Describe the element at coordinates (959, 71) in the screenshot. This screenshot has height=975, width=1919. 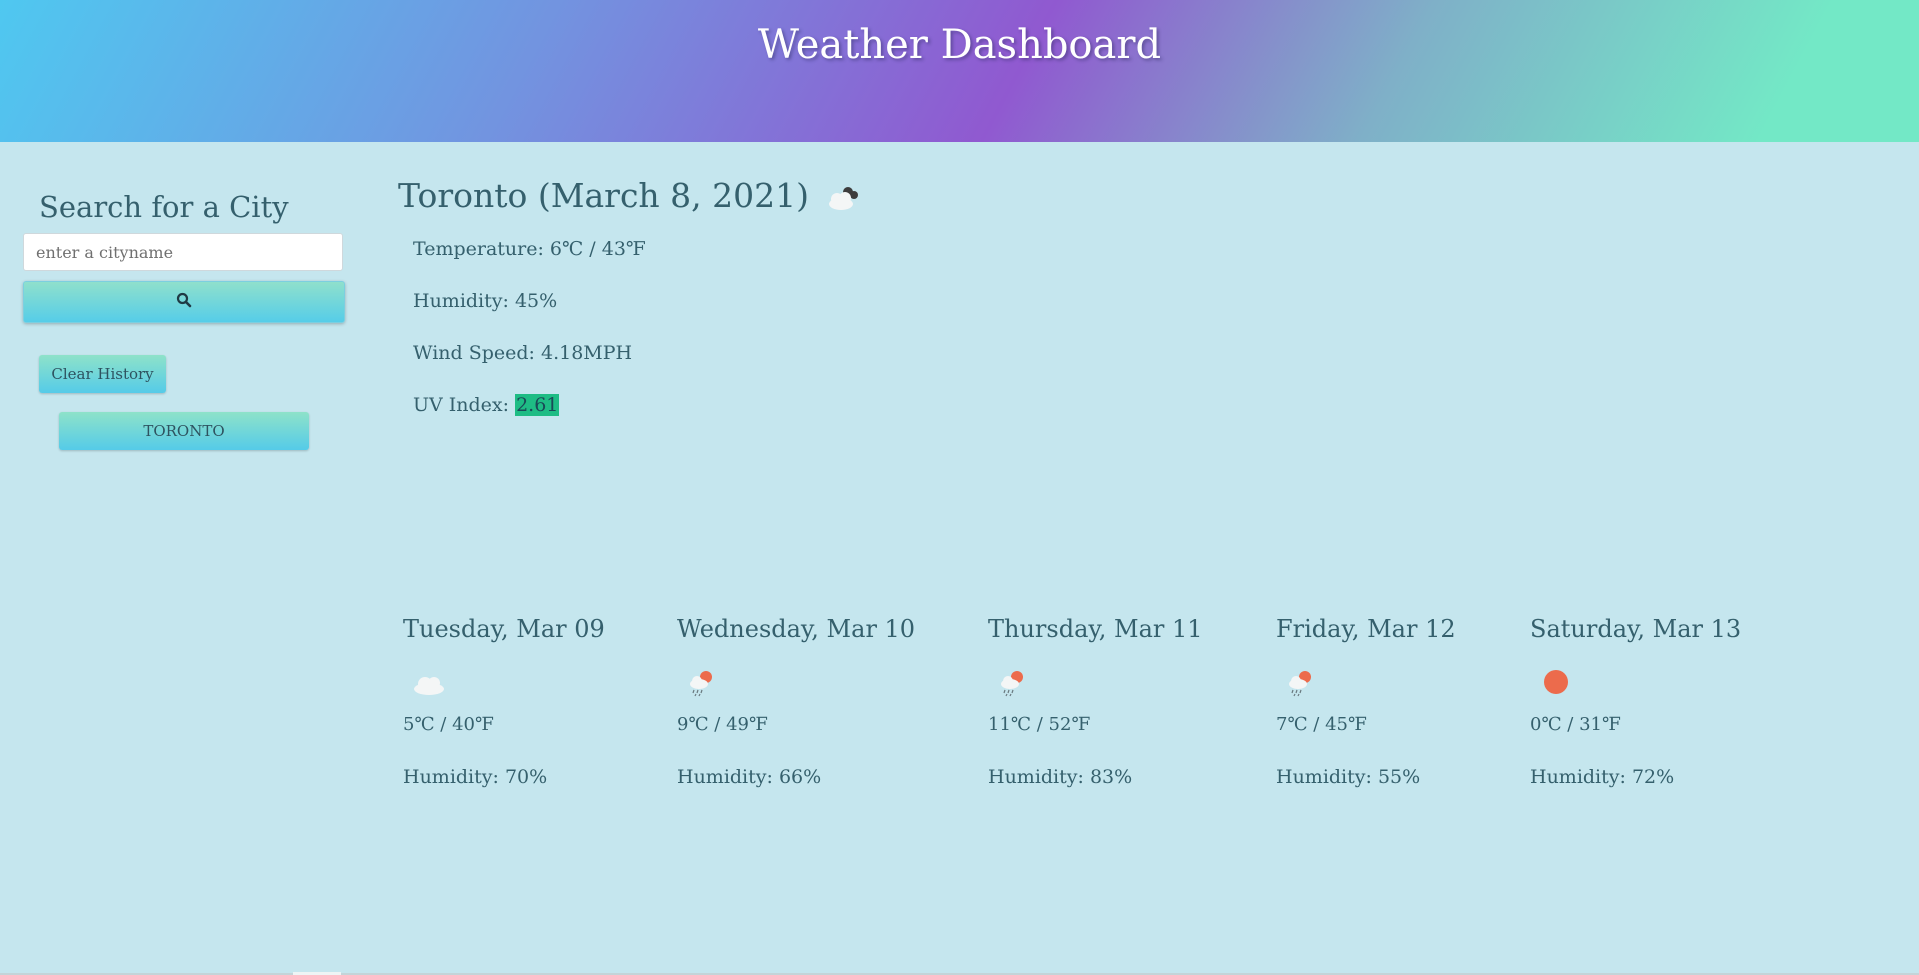
I see `header-banner: Weather Dashboard` at that location.